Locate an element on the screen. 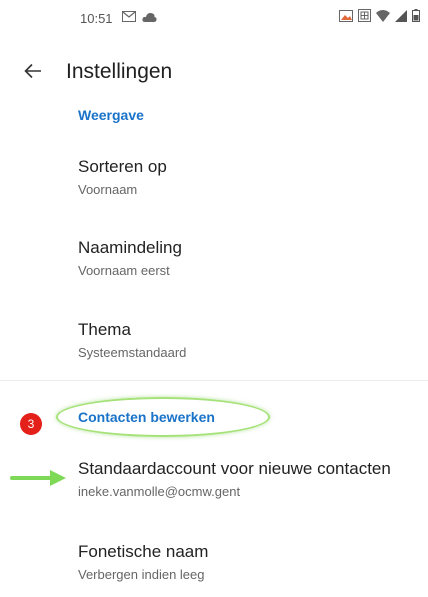 This screenshot has height=597, width=428. pref-name-format: Naamindeling Voornaam eerst is located at coordinates (248, 258).